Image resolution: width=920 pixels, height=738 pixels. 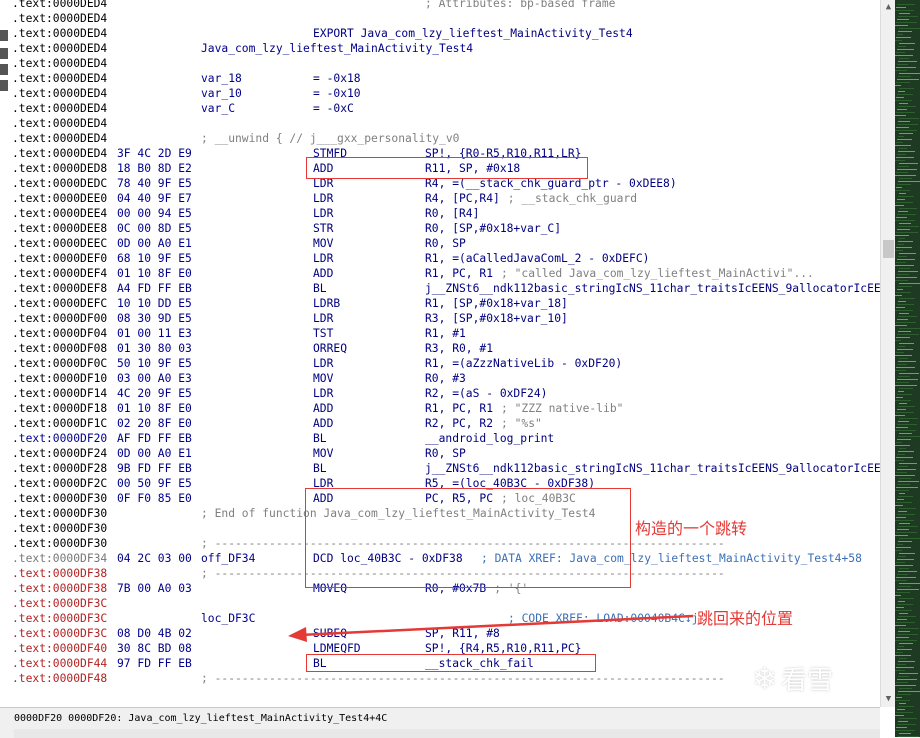 What do you see at coordinates (888, 249) in the screenshot?
I see `scrollbar-thumb` at bounding box center [888, 249].